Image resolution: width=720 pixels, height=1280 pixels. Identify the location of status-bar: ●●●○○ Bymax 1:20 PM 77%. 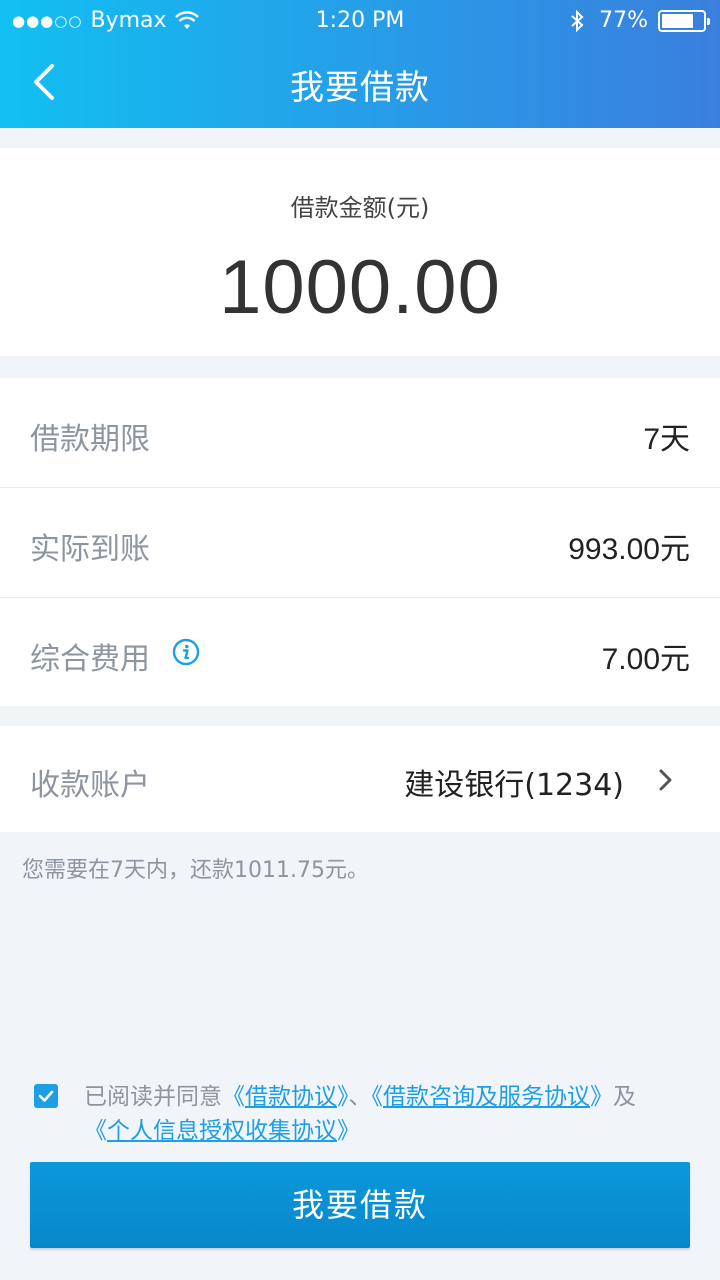
(360, 20).